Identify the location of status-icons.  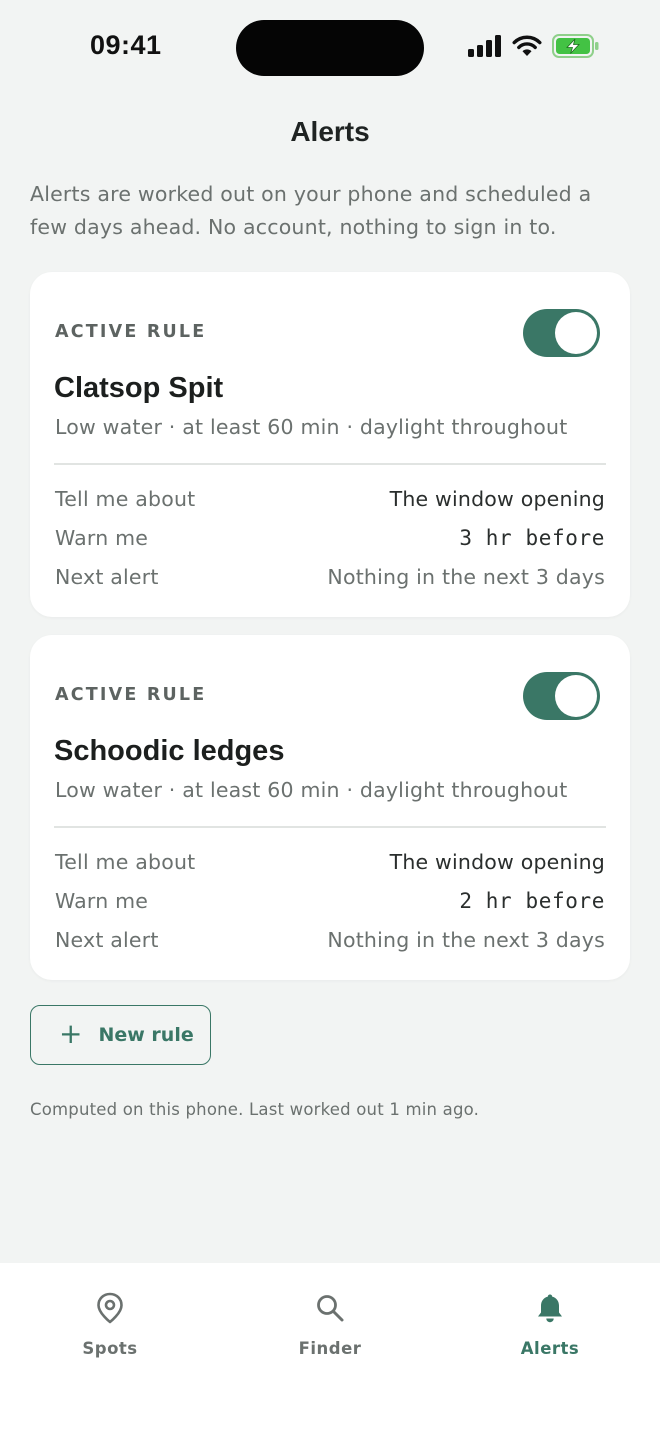
(534, 46).